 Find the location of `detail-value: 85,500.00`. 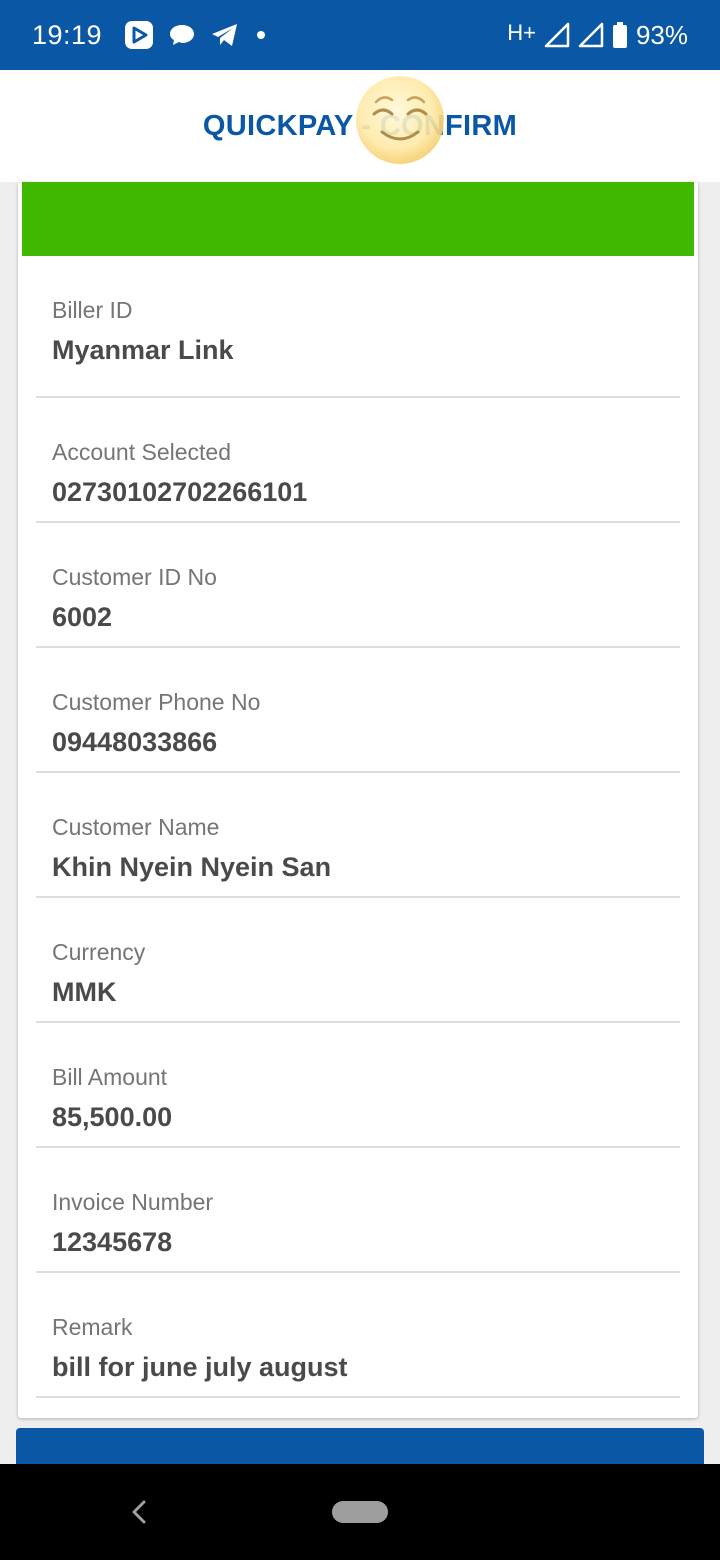

detail-value: 85,500.00 is located at coordinates (112, 1117).